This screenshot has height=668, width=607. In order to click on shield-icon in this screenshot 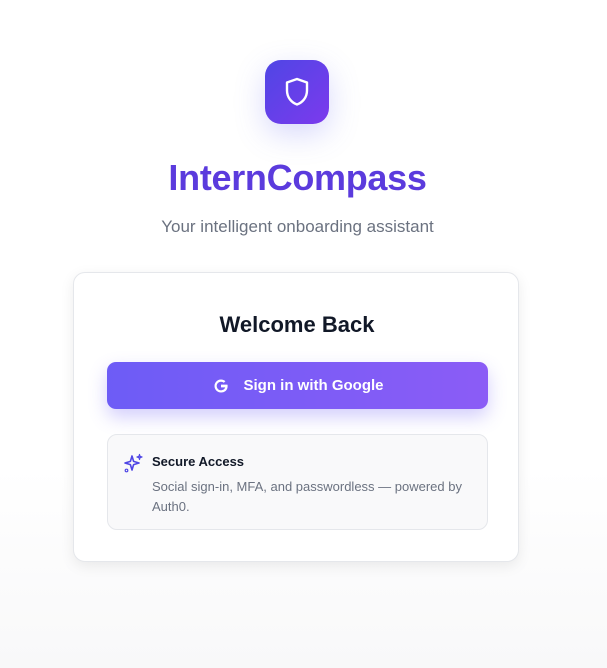, I will do `click(297, 92)`.